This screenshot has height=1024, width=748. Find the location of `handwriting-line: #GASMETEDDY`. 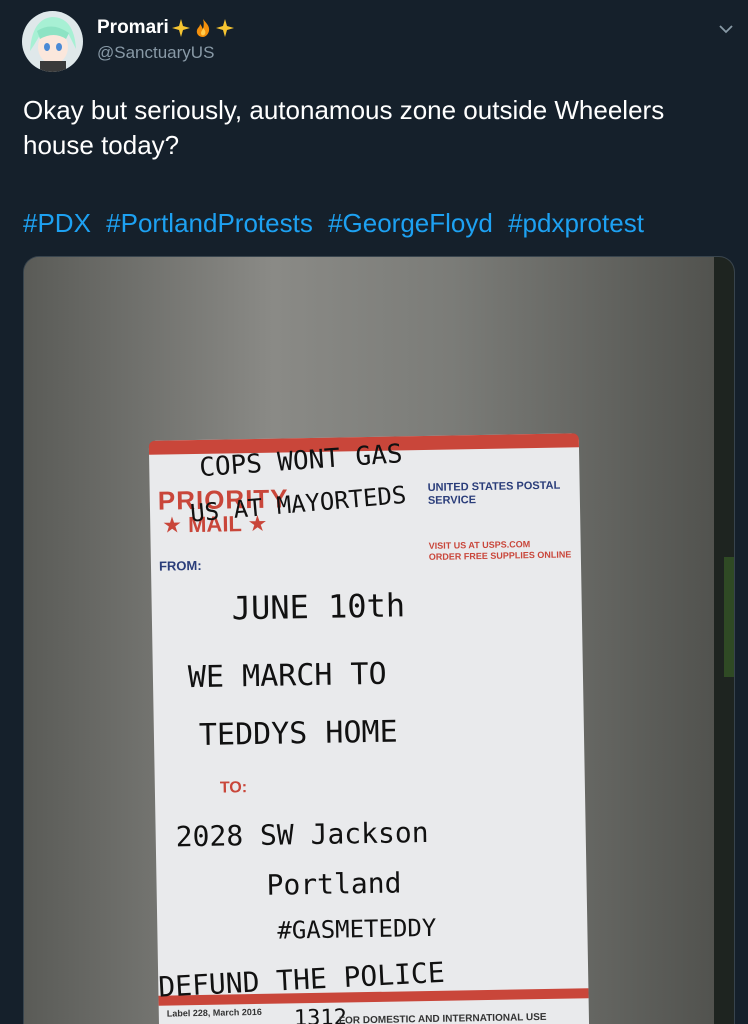

handwriting-line: #GASMETEDDY is located at coordinates (357, 929).